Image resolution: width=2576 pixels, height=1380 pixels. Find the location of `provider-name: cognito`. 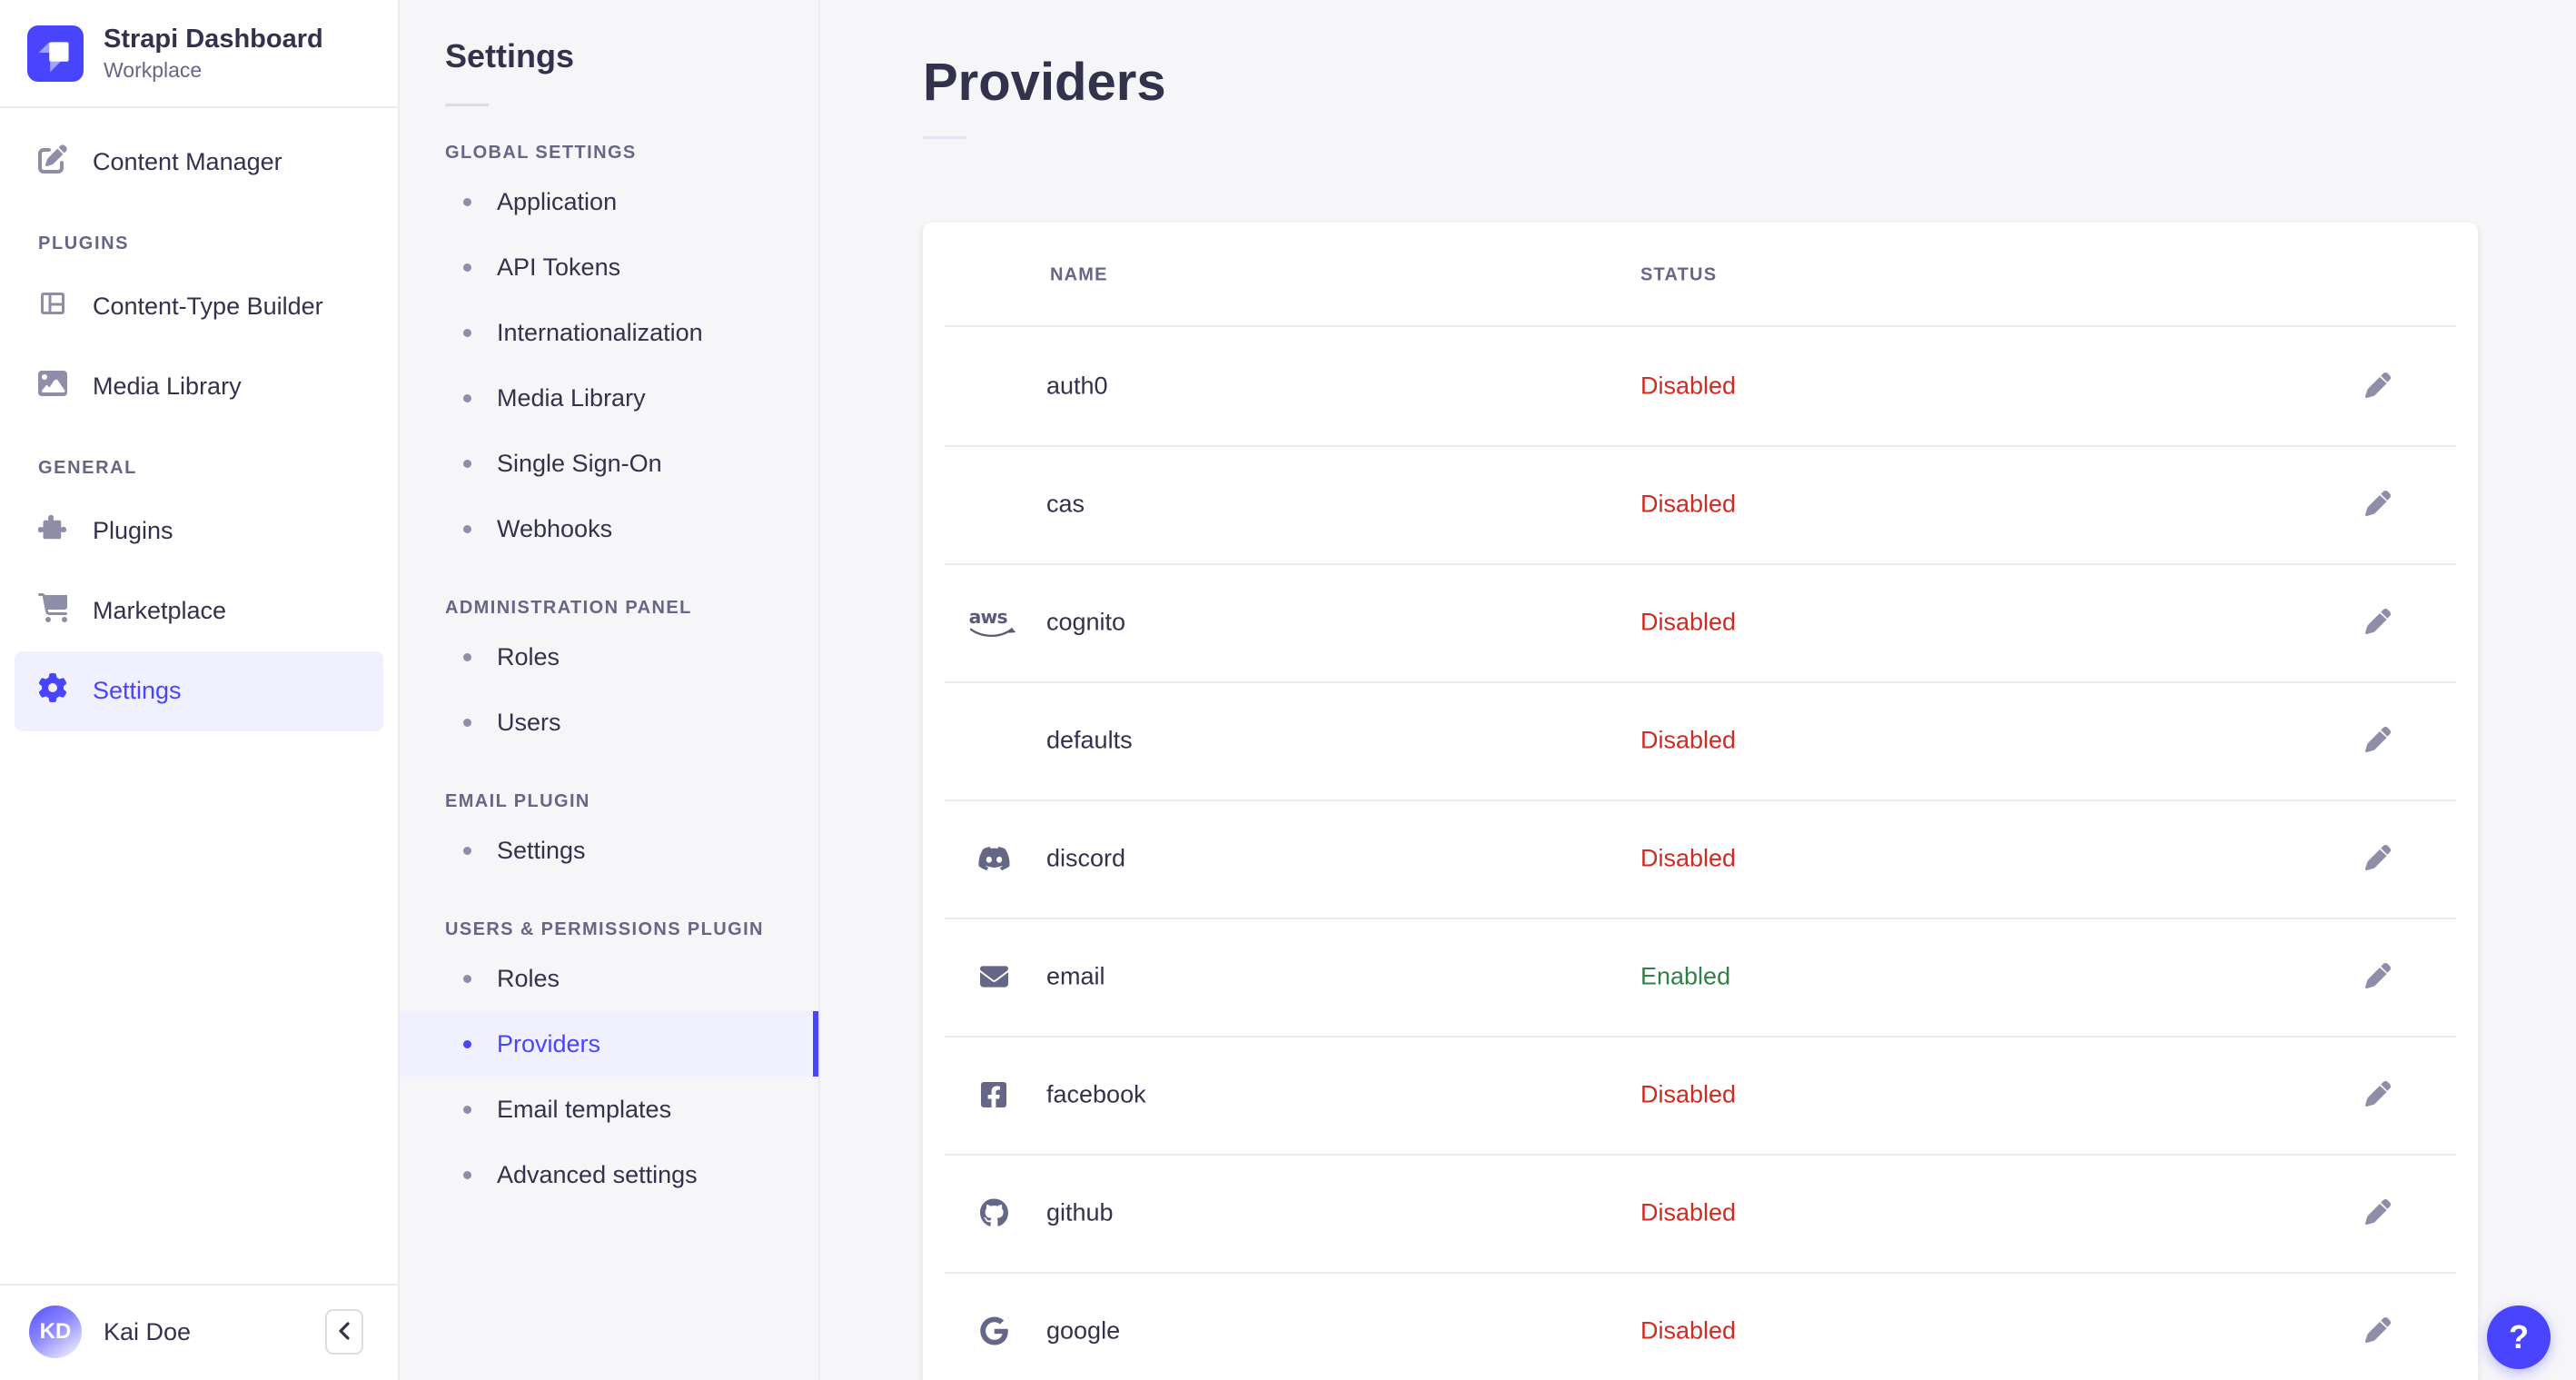

provider-name: cognito is located at coordinates (1086, 622).